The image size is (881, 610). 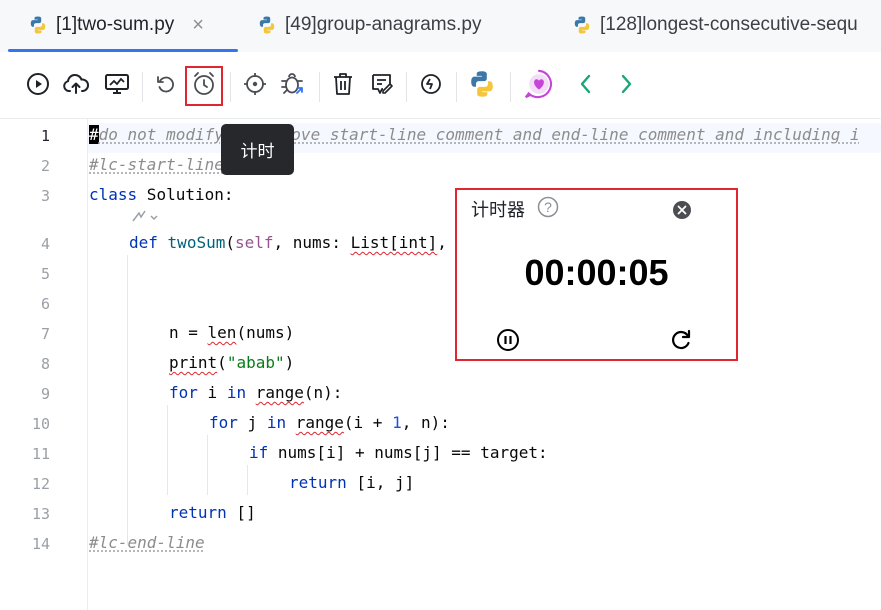 I want to click on builtin: len, so click(x=222, y=332).